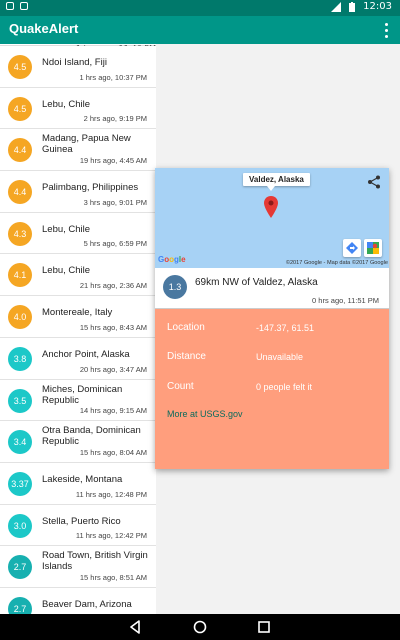  What do you see at coordinates (20, 275) in the screenshot?
I see `magnitude-badge: 4.1` at bounding box center [20, 275].